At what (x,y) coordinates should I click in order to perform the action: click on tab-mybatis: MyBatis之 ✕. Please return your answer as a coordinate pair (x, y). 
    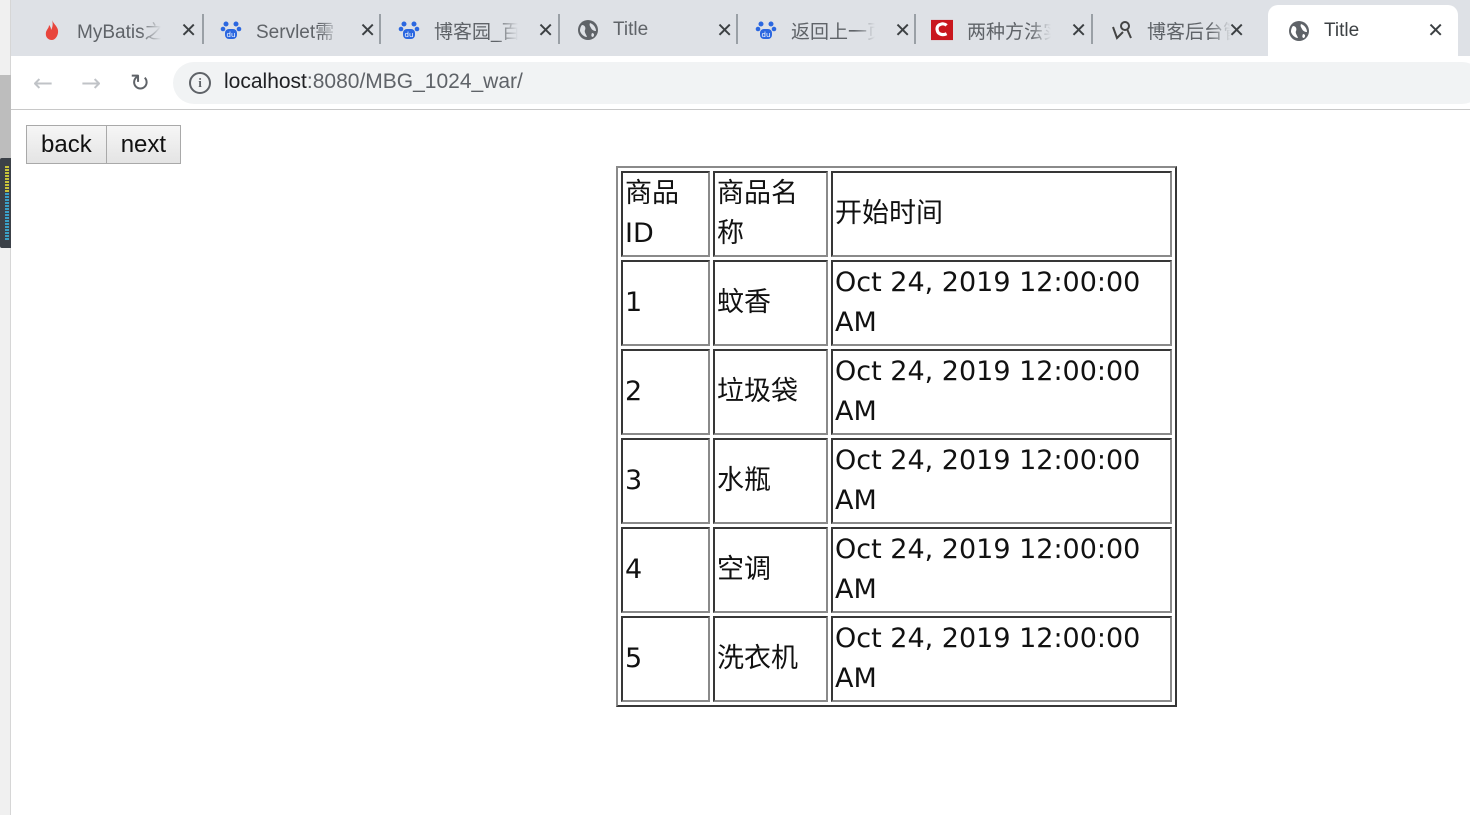
    Looking at the image, I should click on (126, 30).